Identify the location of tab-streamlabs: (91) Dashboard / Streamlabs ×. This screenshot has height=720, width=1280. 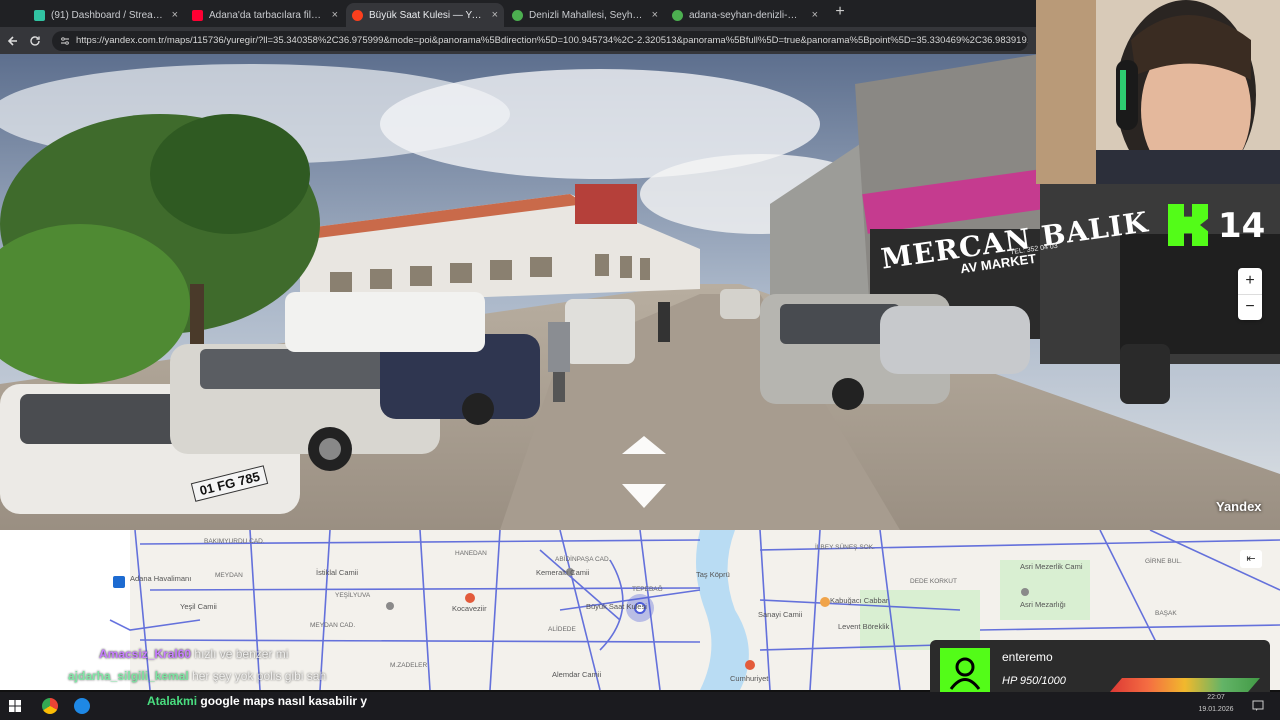
(106, 15).